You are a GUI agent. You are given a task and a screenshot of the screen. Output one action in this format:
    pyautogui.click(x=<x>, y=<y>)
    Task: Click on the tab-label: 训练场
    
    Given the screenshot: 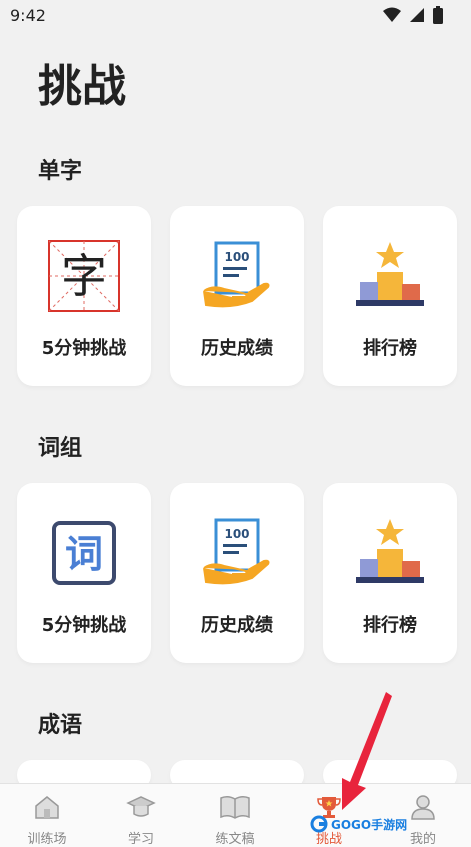 What is the action you would take?
    pyautogui.click(x=47, y=839)
    